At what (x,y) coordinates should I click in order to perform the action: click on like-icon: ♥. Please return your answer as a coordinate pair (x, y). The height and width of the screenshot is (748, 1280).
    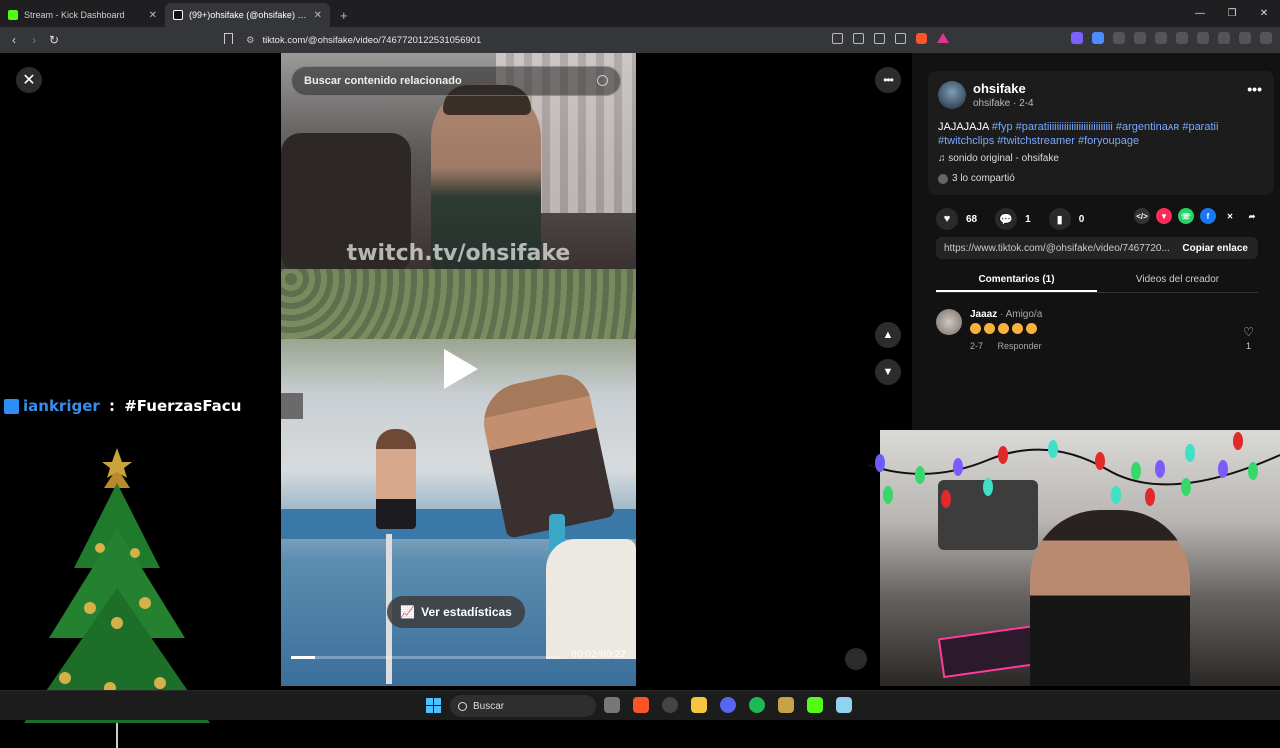
    Looking at the image, I should click on (947, 219).